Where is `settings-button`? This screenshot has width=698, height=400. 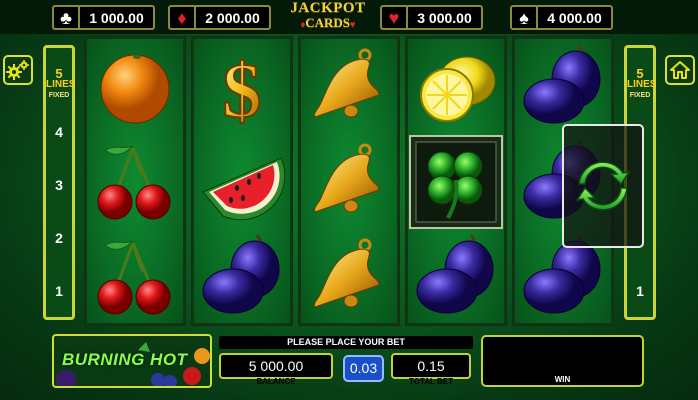 settings-button is located at coordinates (18, 70).